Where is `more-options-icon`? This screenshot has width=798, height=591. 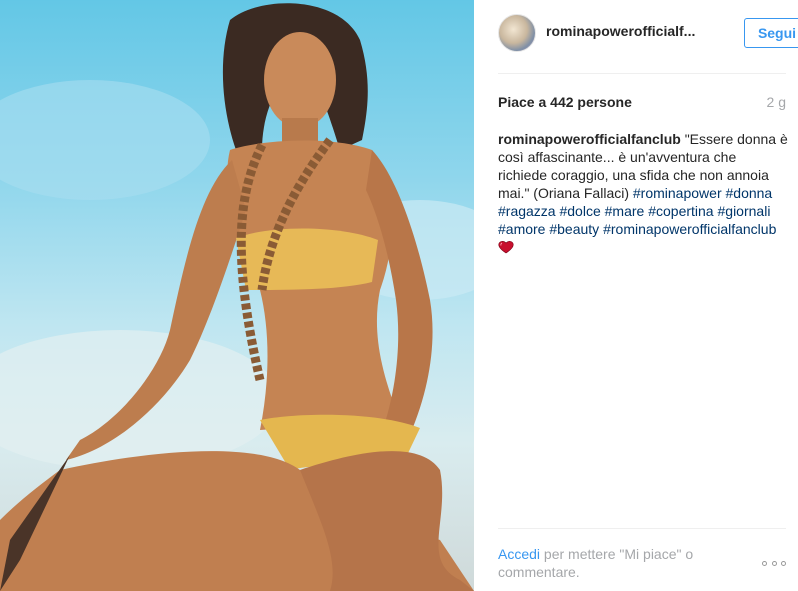 more-options-icon is located at coordinates (774, 563).